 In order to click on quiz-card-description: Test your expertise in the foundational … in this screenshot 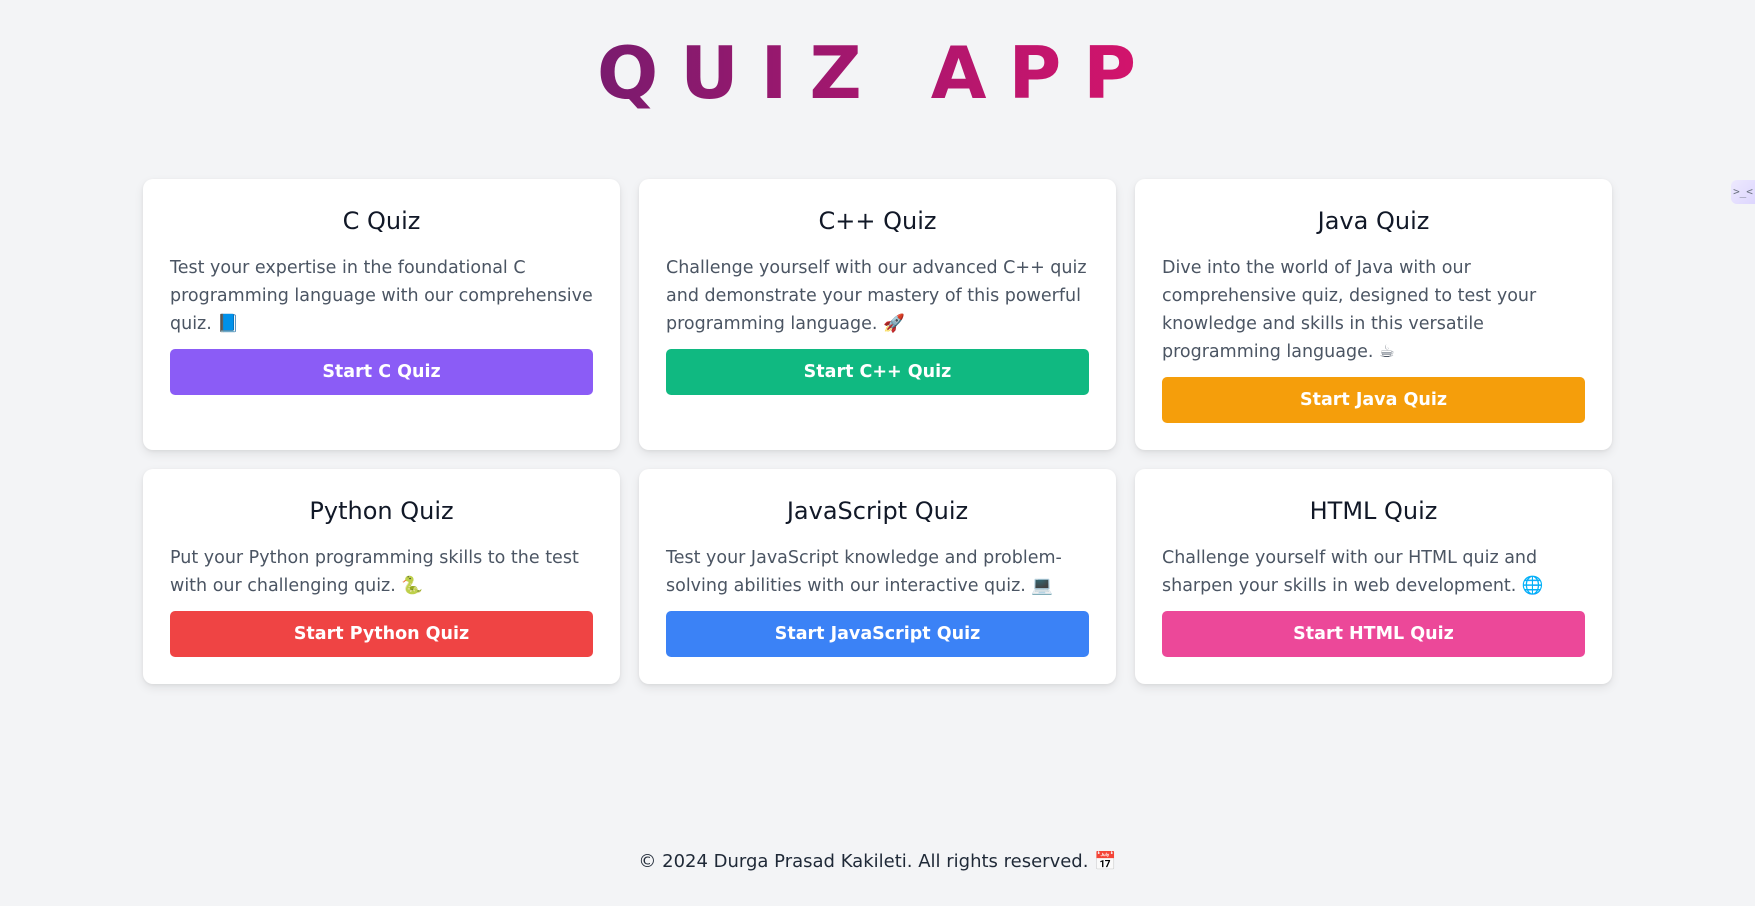, I will do `click(381, 295)`.